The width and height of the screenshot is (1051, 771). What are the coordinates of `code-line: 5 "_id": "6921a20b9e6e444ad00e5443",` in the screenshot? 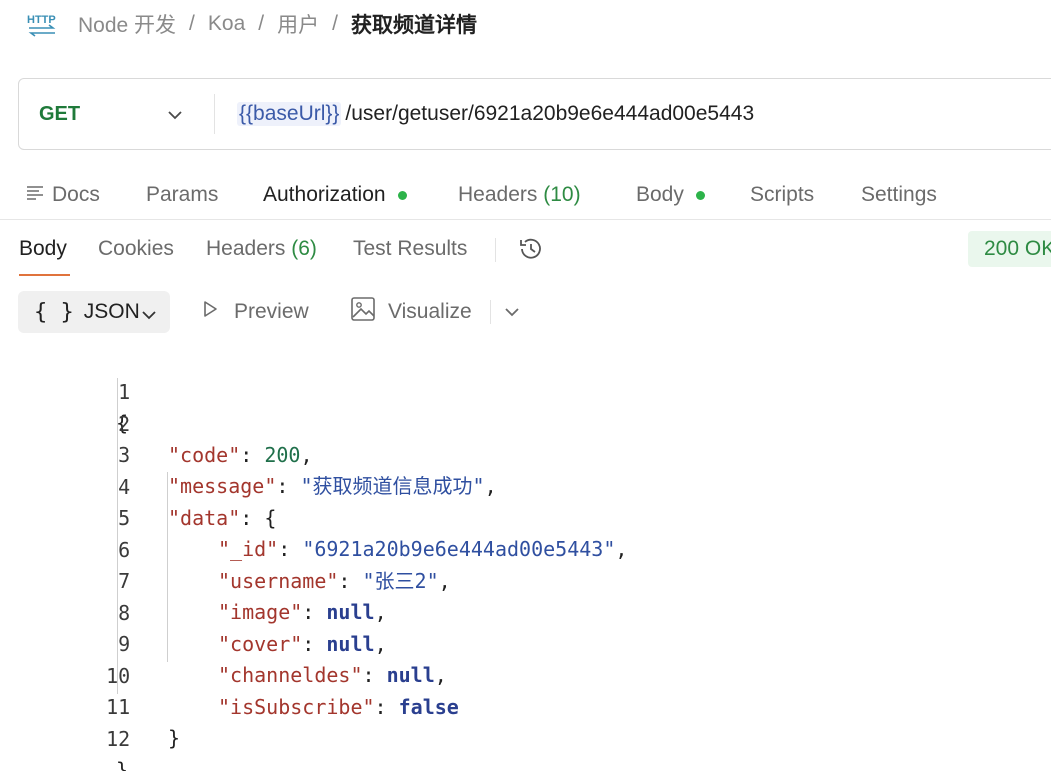 It's located at (313, 516).